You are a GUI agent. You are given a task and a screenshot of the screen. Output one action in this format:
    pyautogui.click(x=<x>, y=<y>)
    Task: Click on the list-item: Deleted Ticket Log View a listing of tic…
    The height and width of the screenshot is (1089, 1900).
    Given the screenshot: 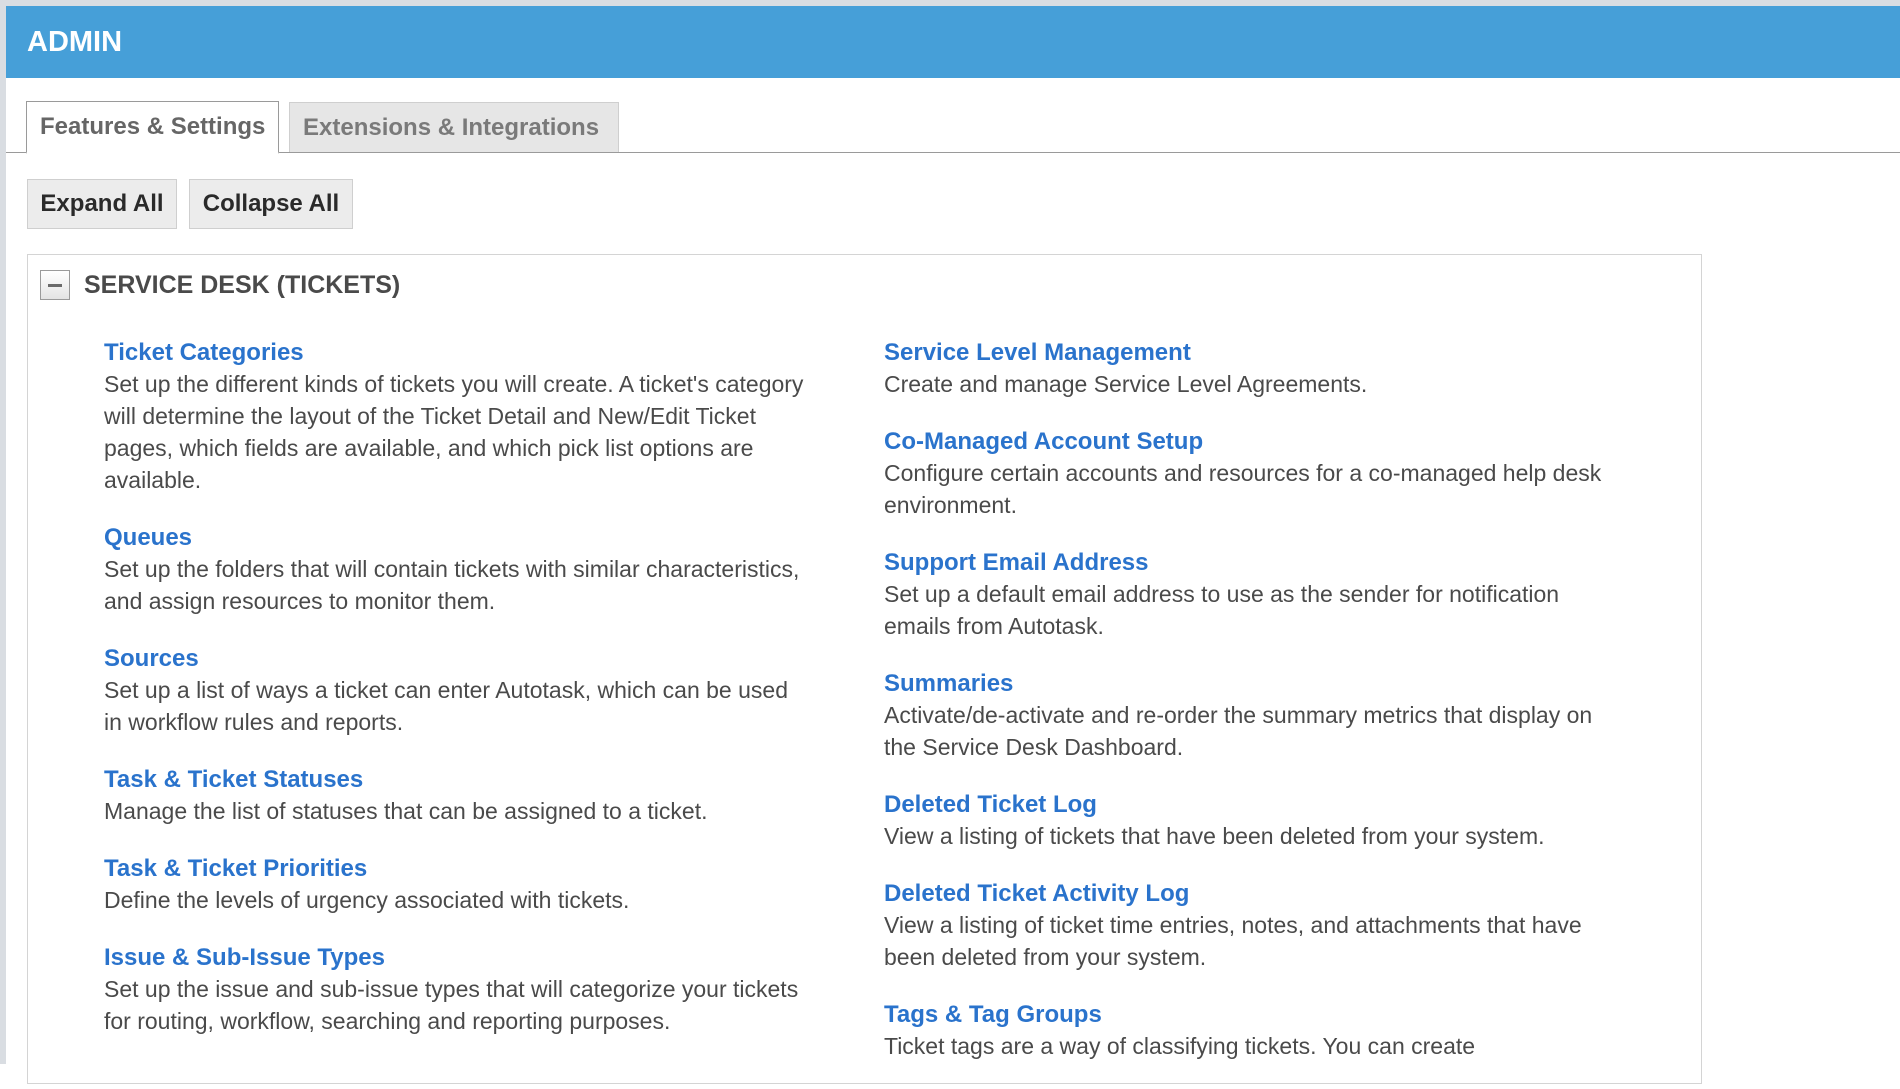 What is the action you would take?
    pyautogui.click(x=1244, y=821)
    